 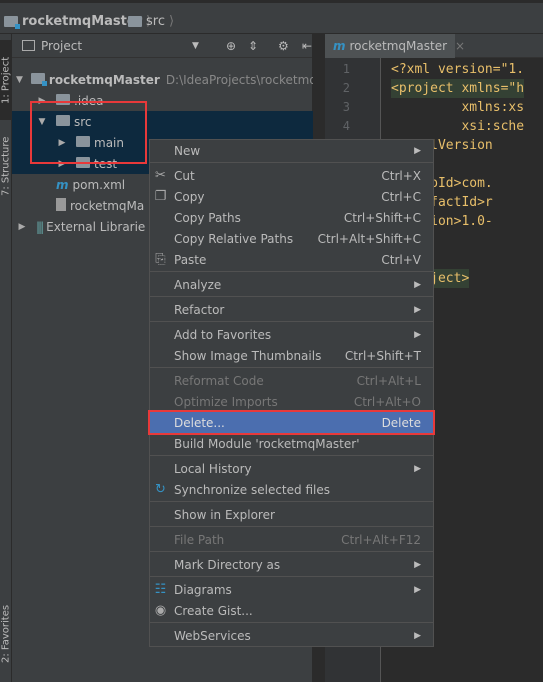 What do you see at coordinates (160, 489) in the screenshot?
I see `sync-icon: ↻` at bounding box center [160, 489].